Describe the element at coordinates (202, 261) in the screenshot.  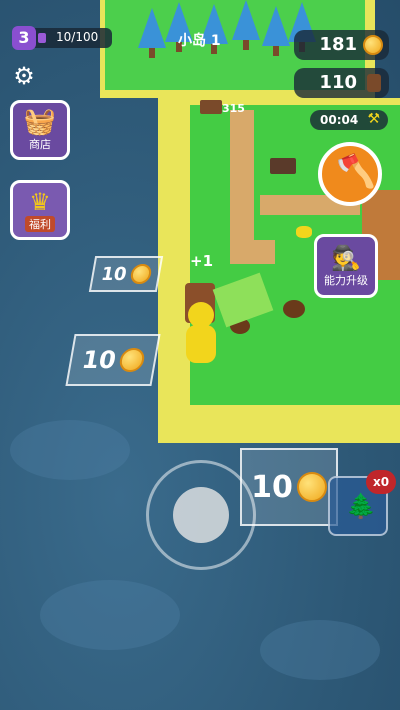
I see `plus-one-popup: +1` at that location.